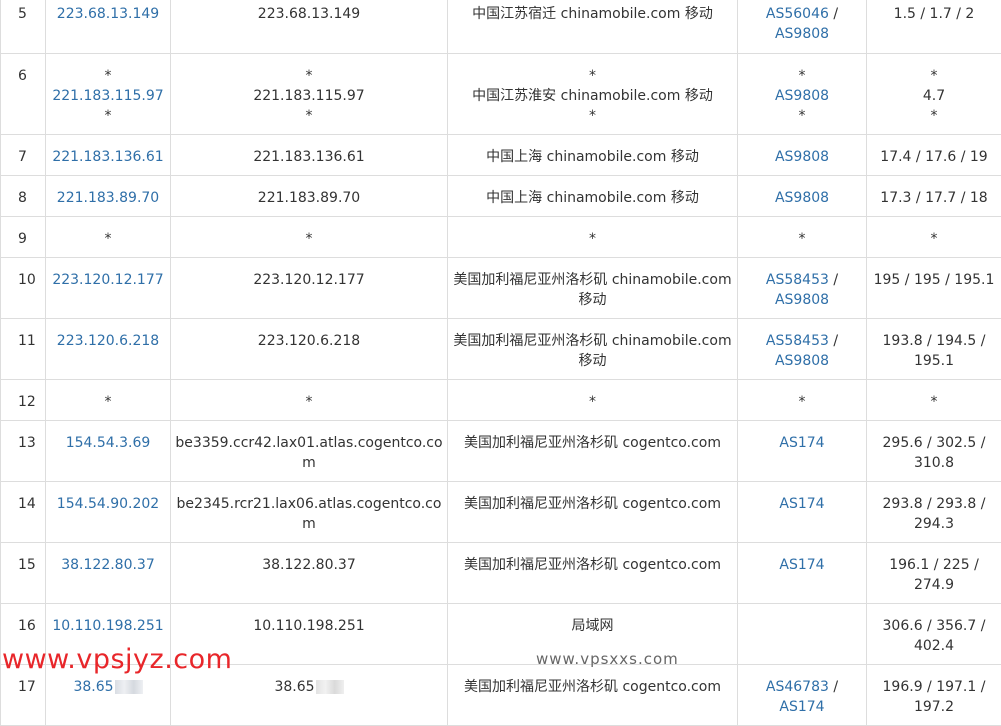 The height and width of the screenshot is (726, 1001). What do you see at coordinates (934, 573) in the screenshot?
I see `rtt: 196.1 / 225 / 274.9` at bounding box center [934, 573].